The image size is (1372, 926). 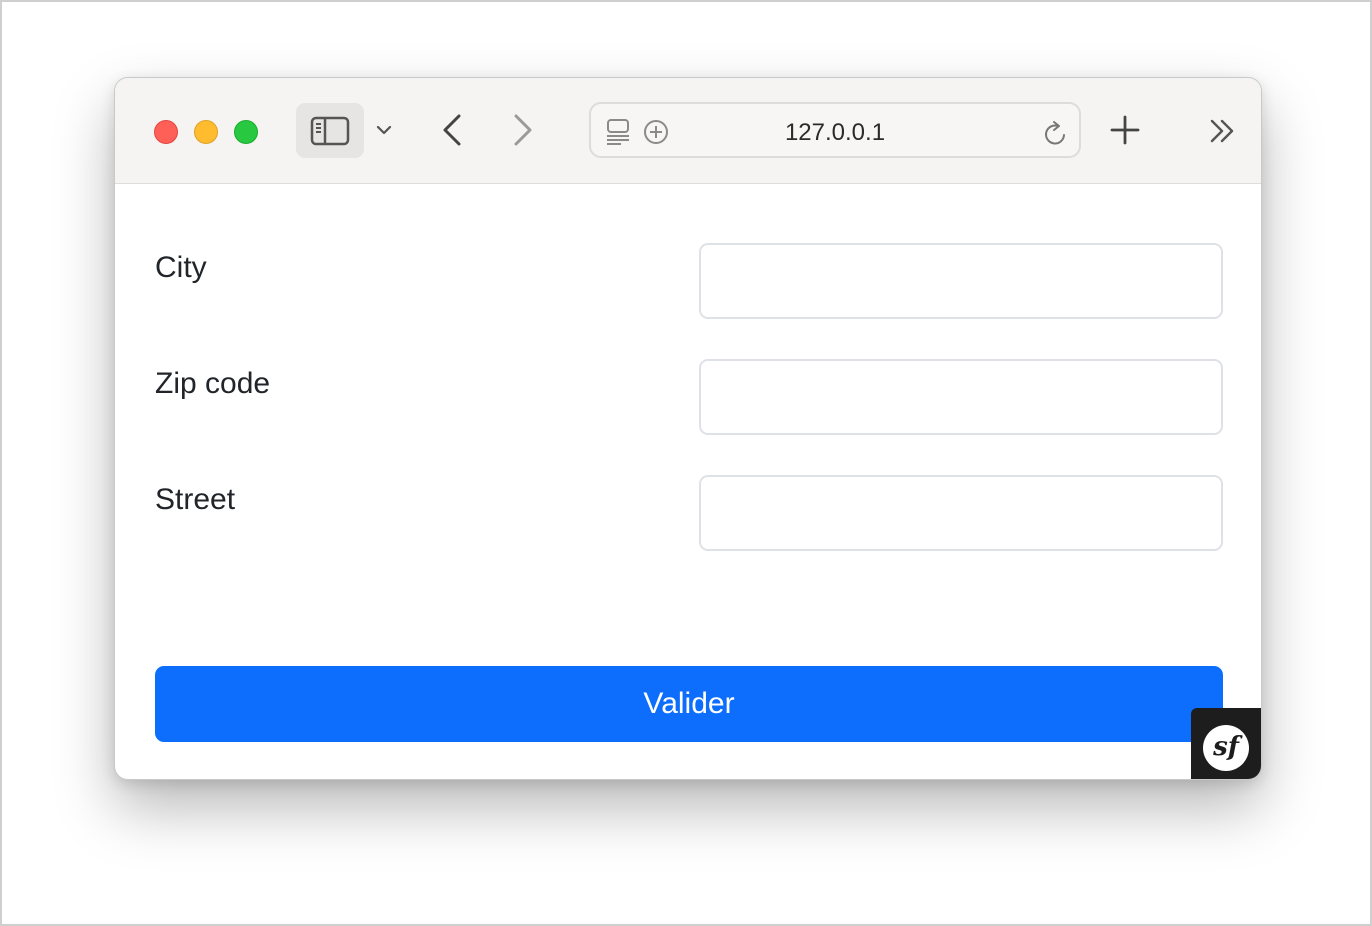 I want to click on sidebar-icon, so click(x=330, y=131).